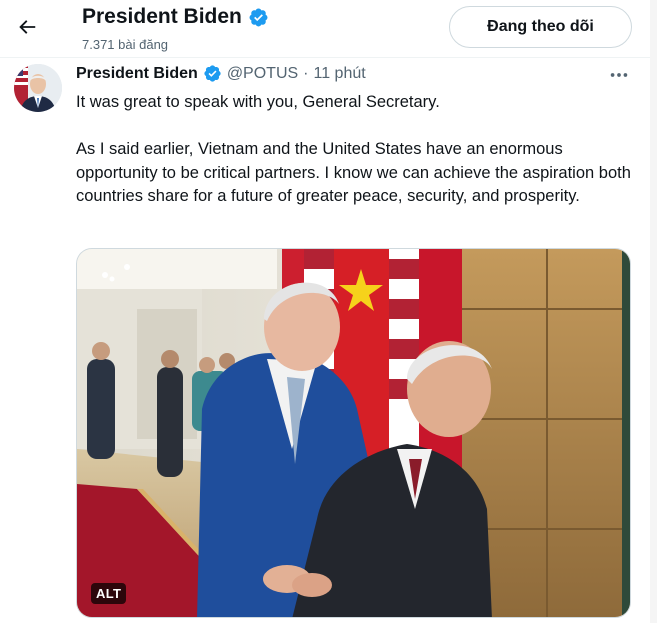 The width and height of the screenshot is (657, 623). I want to click on header-title: President Biden, so click(162, 16).